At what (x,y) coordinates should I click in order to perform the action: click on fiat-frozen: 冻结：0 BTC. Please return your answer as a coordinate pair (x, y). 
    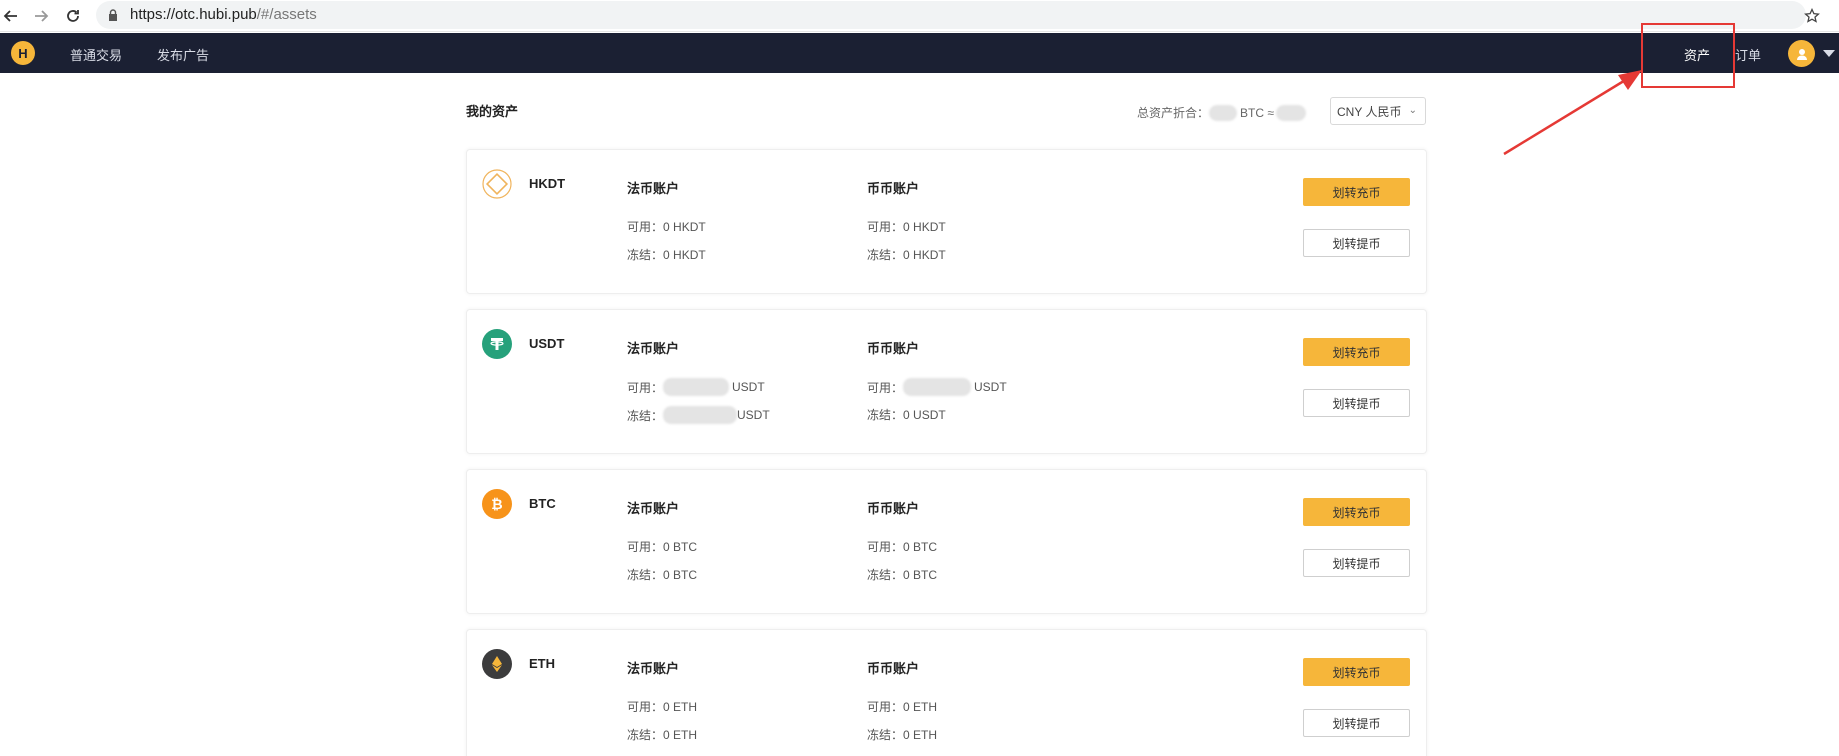
    Looking at the image, I should click on (662, 575).